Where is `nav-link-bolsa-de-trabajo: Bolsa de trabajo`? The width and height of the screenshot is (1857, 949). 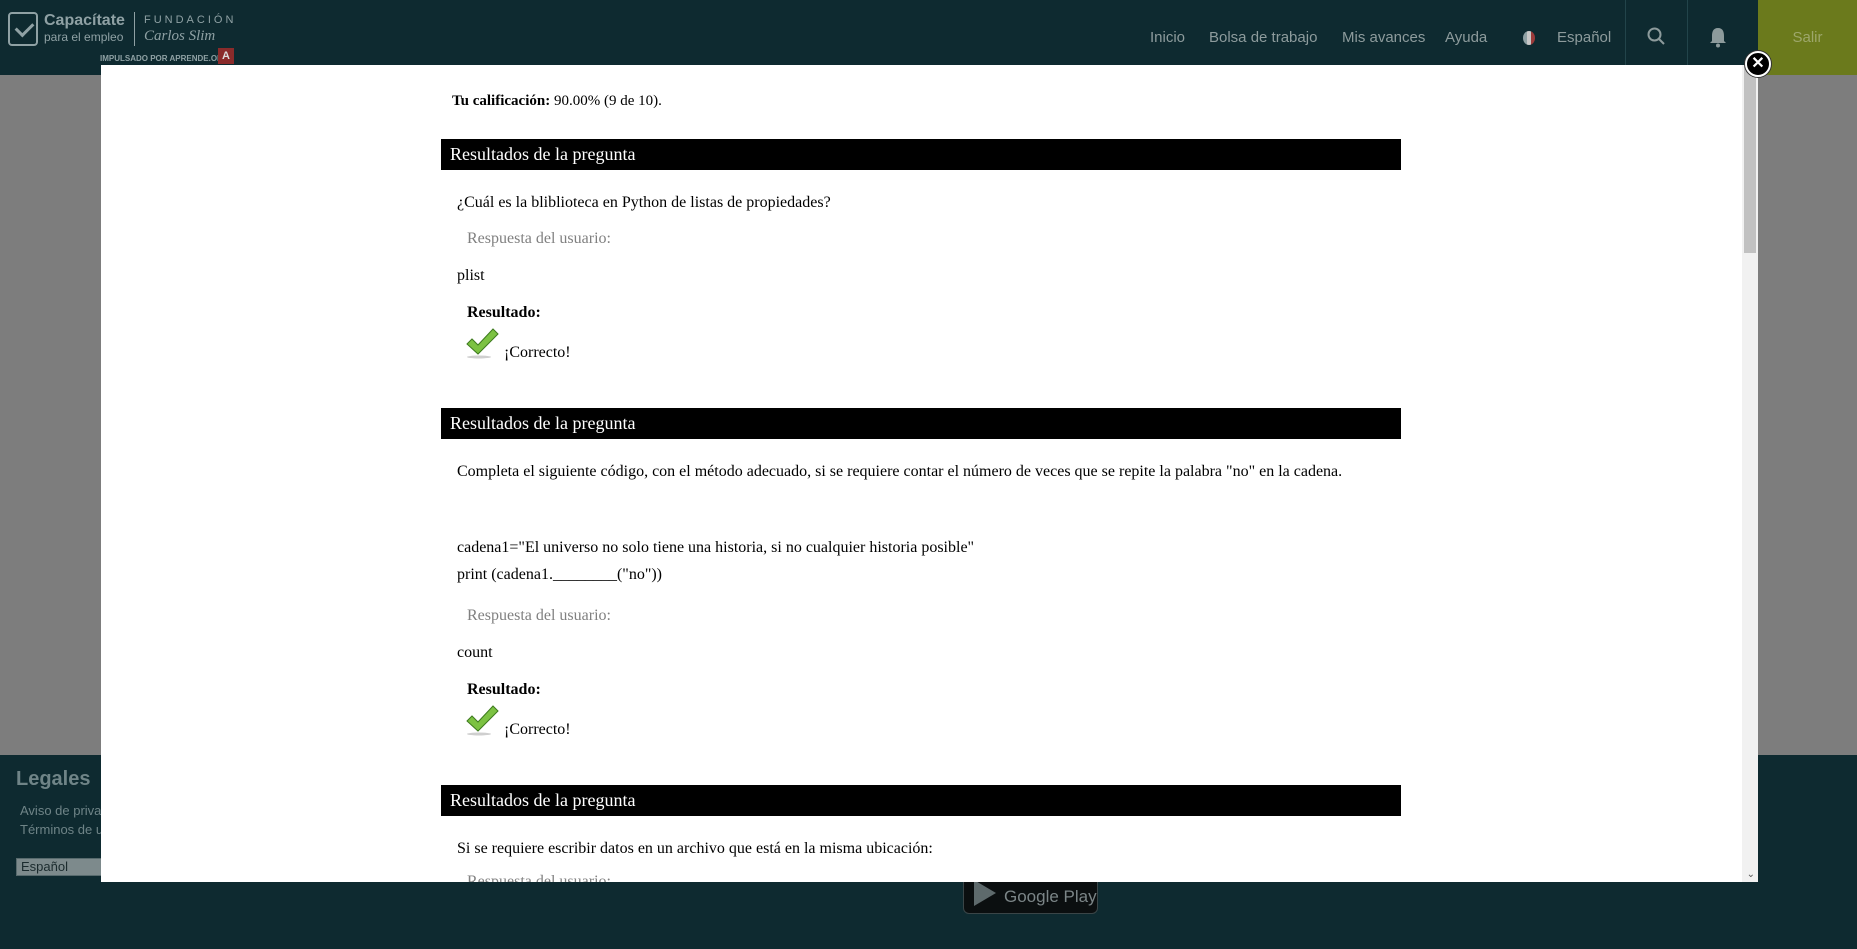
nav-link-bolsa-de-trabajo: Bolsa de trabajo is located at coordinates (1263, 37).